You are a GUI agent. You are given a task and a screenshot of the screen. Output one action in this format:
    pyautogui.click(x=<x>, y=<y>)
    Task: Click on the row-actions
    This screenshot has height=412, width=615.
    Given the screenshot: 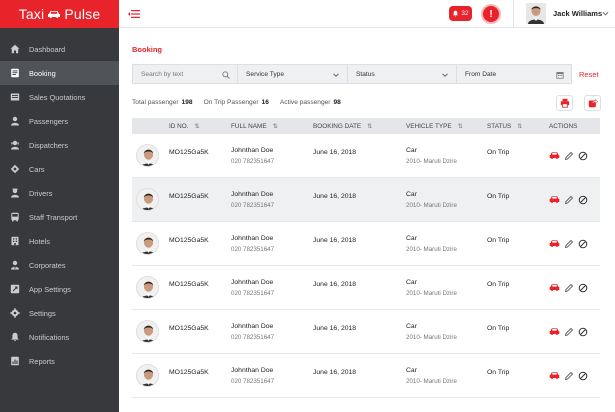 What is the action you would take?
    pyautogui.click(x=574, y=331)
    